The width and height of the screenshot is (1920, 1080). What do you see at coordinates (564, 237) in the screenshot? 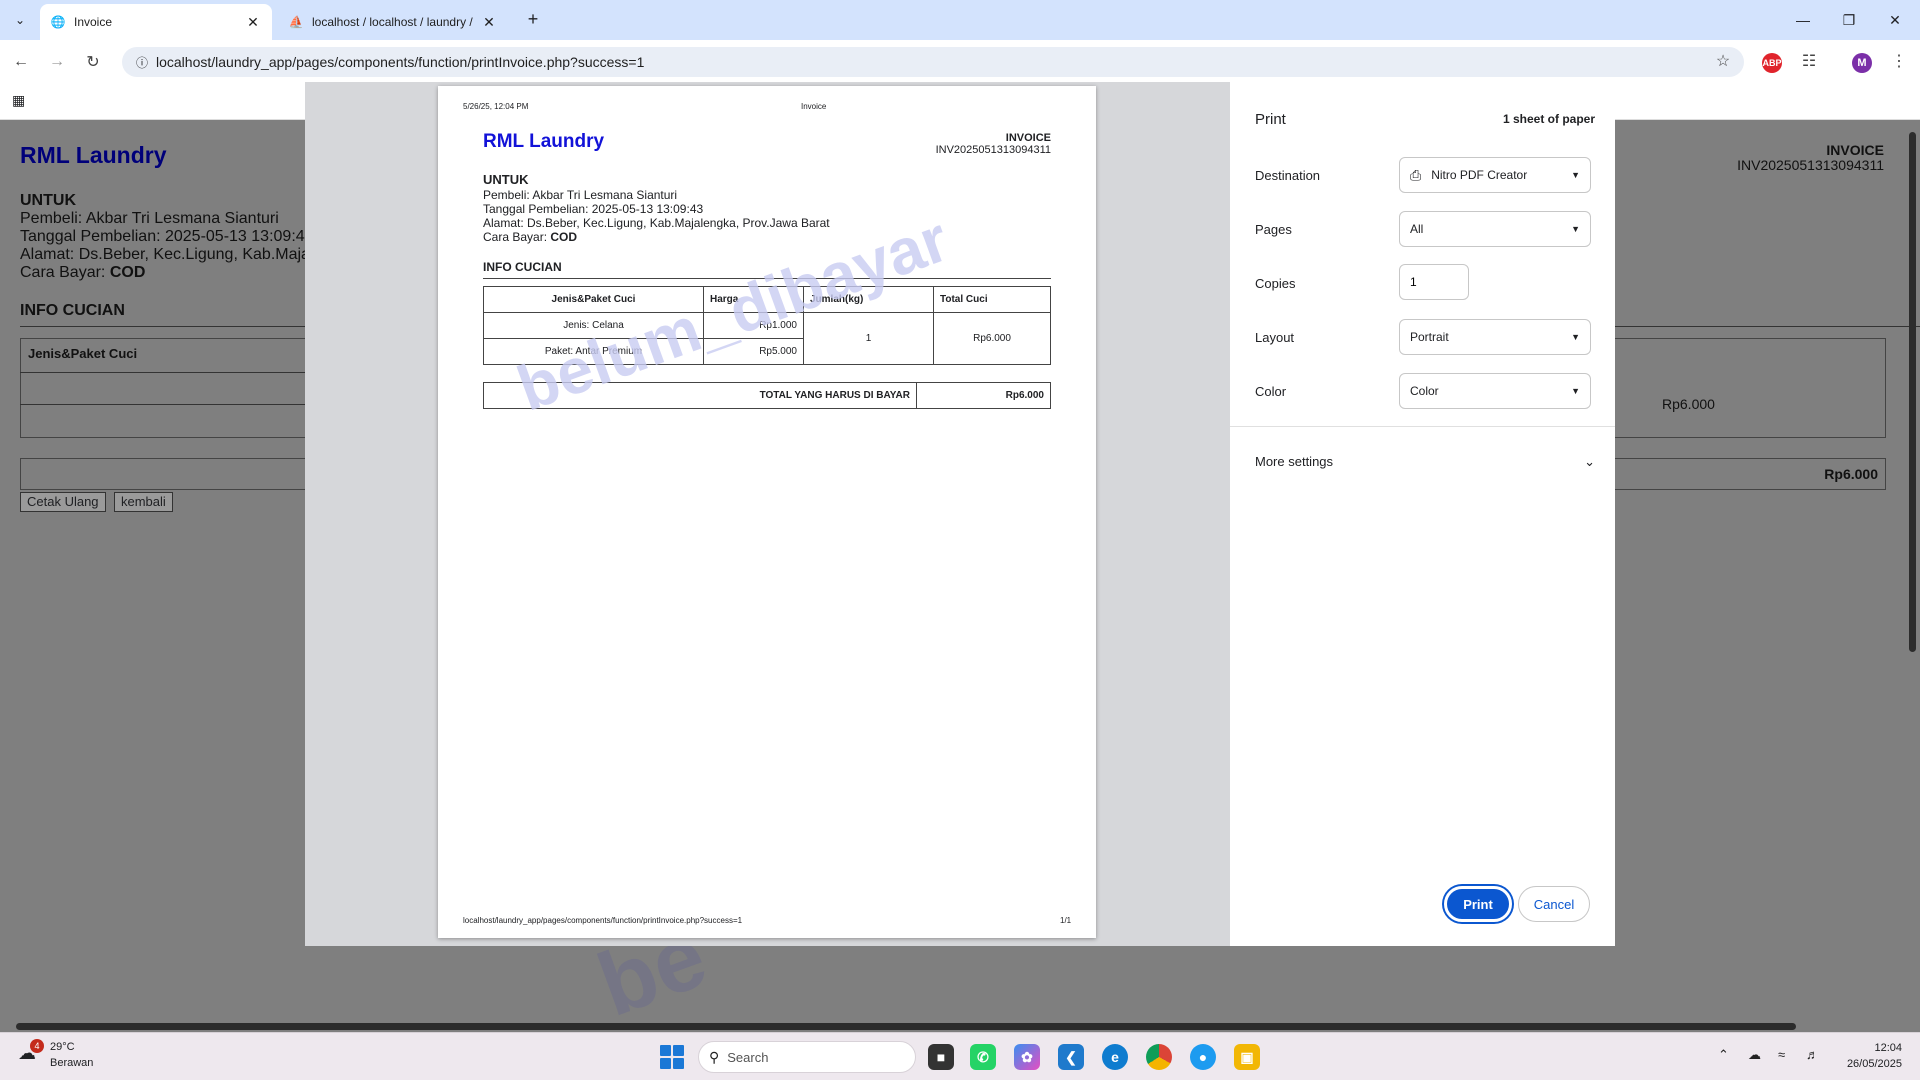
I see `payment-value: COD` at bounding box center [564, 237].